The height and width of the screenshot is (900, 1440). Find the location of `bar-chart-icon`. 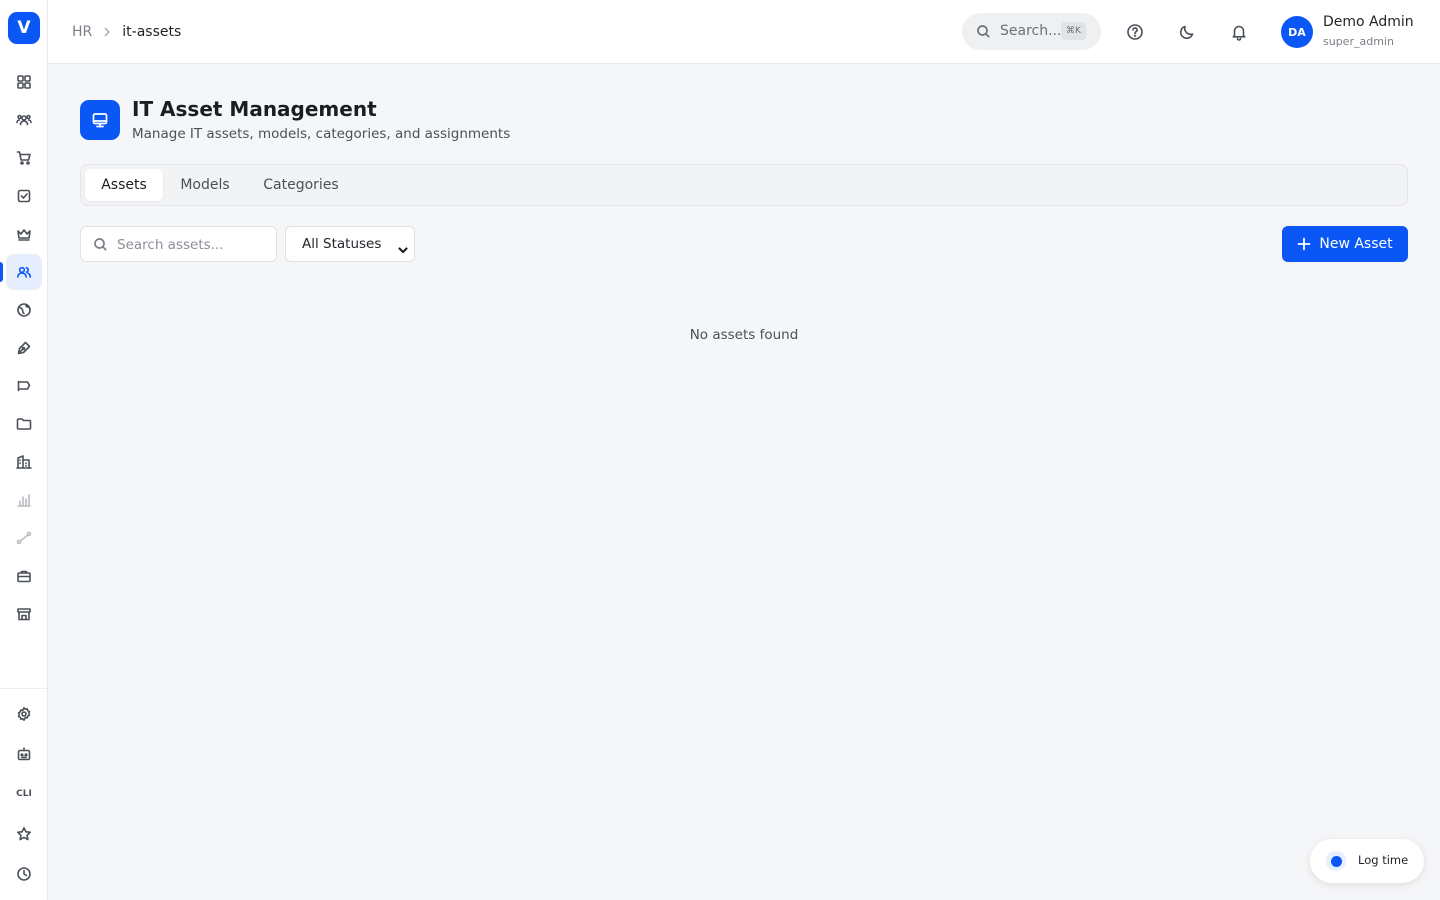

bar-chart-icon is located at coordinates (24, 500).